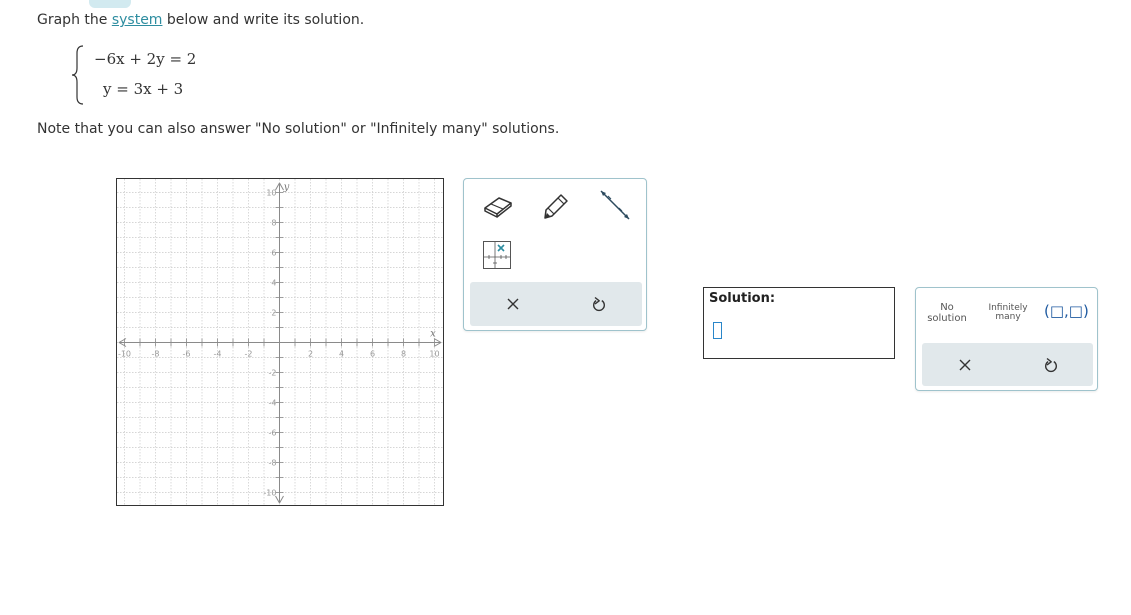 The width and height of the screenshot is (1131, 615). I want to click on pencil-icon, so click(556, 206).